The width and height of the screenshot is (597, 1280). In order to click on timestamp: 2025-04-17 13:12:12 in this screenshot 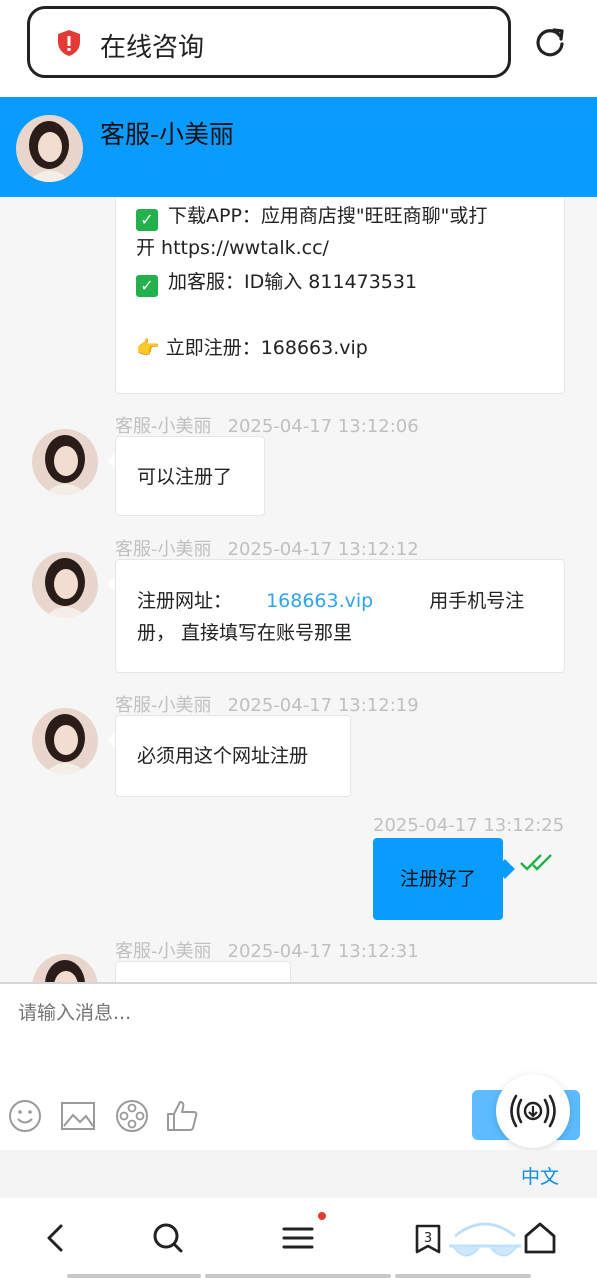, I will do `click(323, 549)`.